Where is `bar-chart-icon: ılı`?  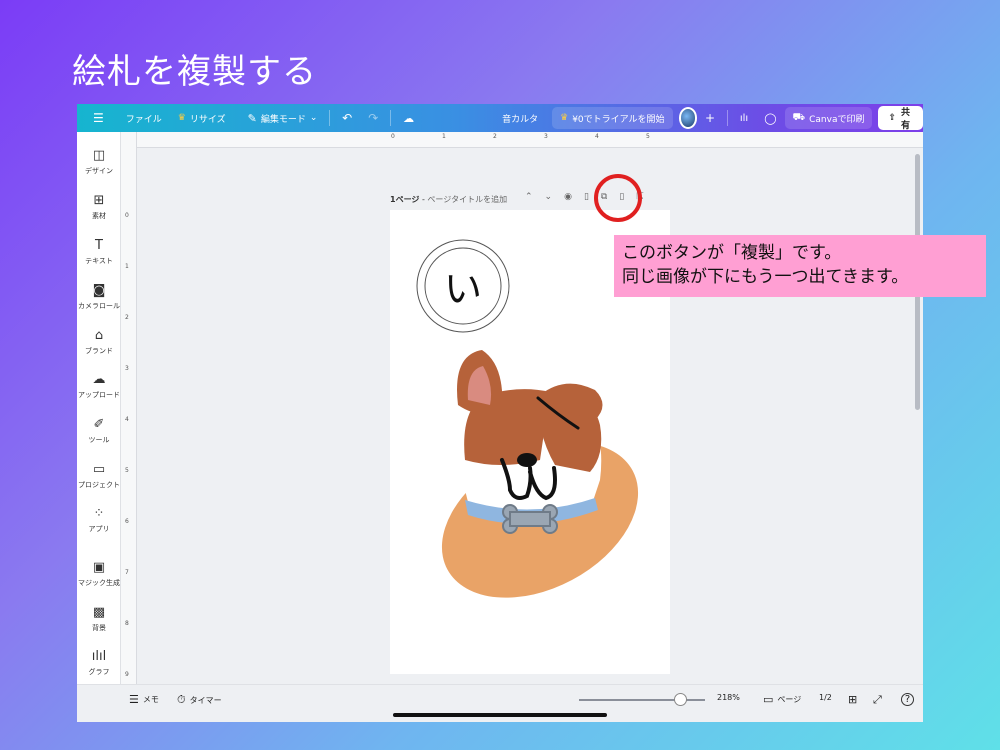
bar-chart-icon: ılı is located at coordinates (744, 118).